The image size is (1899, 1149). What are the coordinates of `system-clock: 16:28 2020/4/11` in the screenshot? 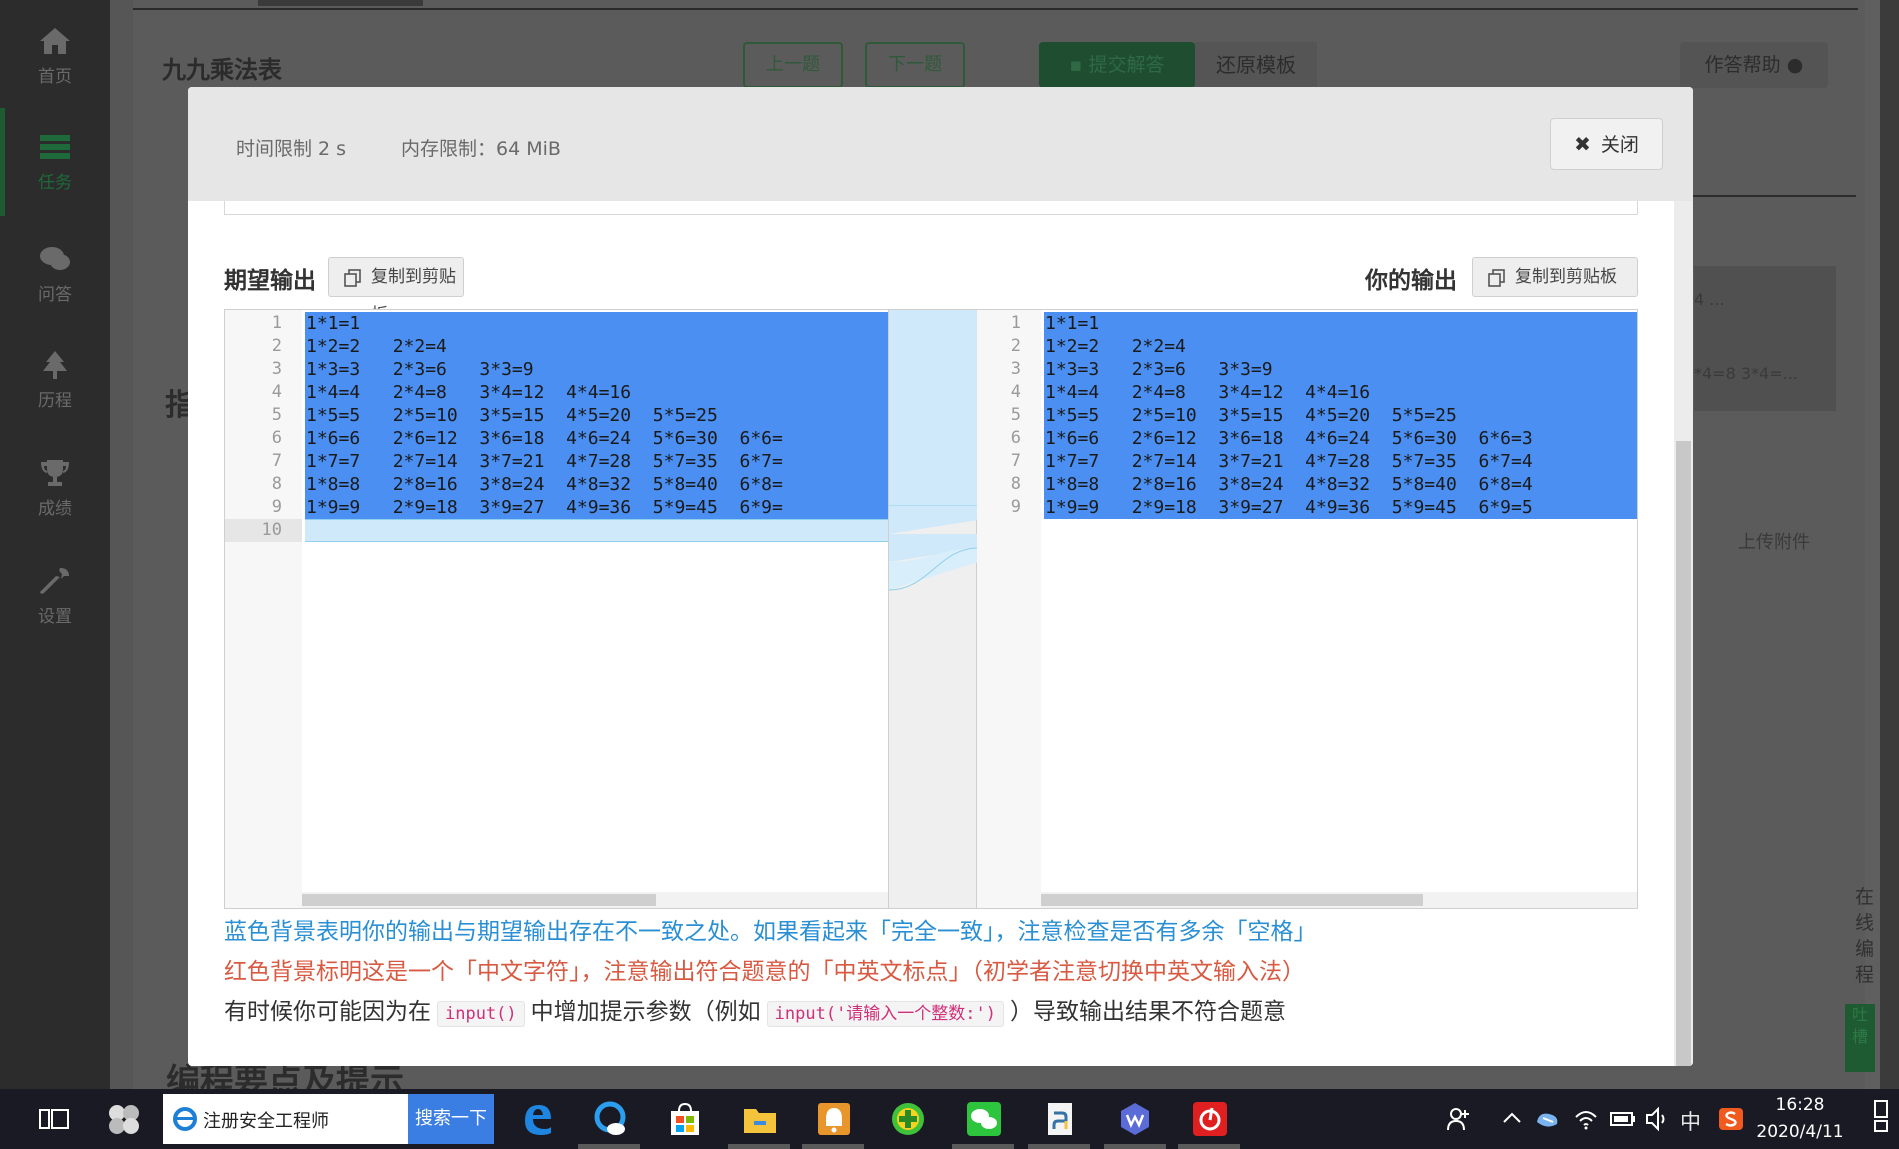 It's located at (1800, 1119).